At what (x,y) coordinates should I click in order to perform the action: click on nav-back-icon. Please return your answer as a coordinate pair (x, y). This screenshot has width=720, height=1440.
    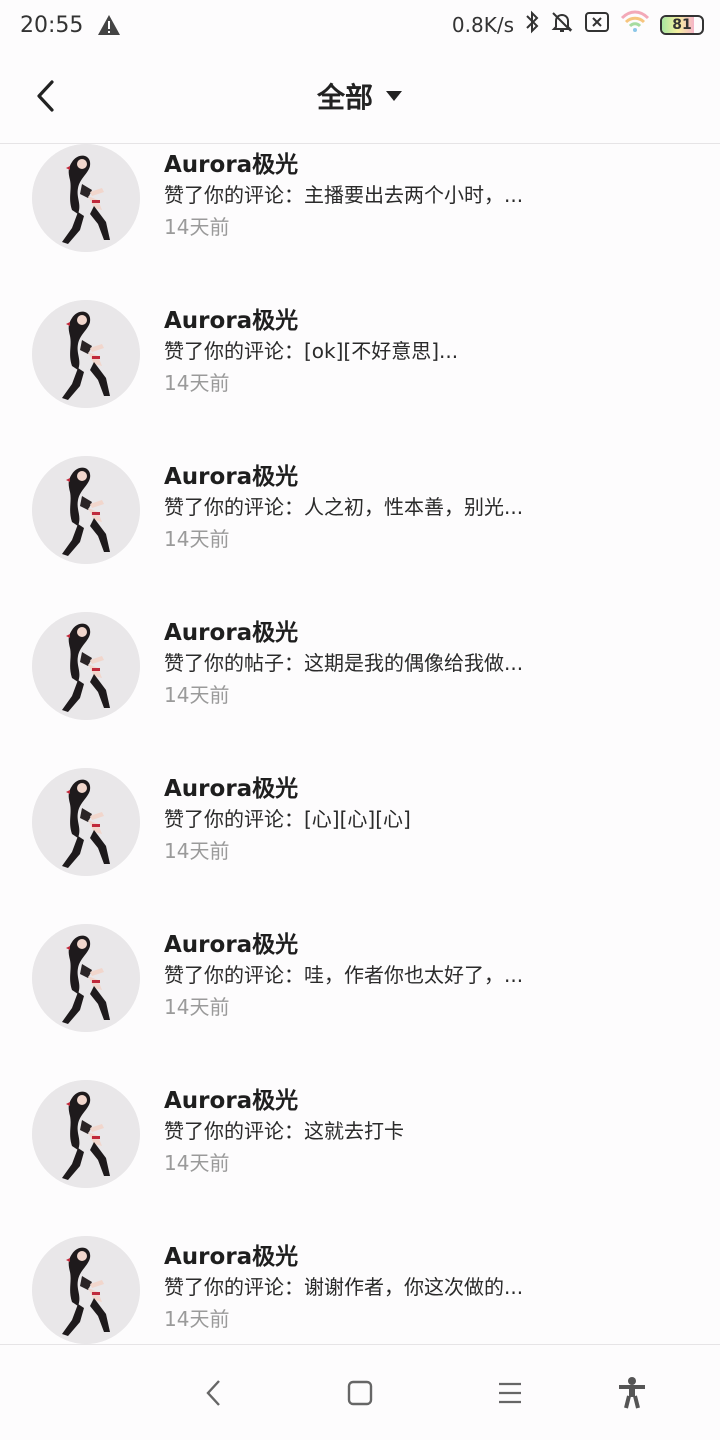
    Looking at the image, I should click on (213, 1393).